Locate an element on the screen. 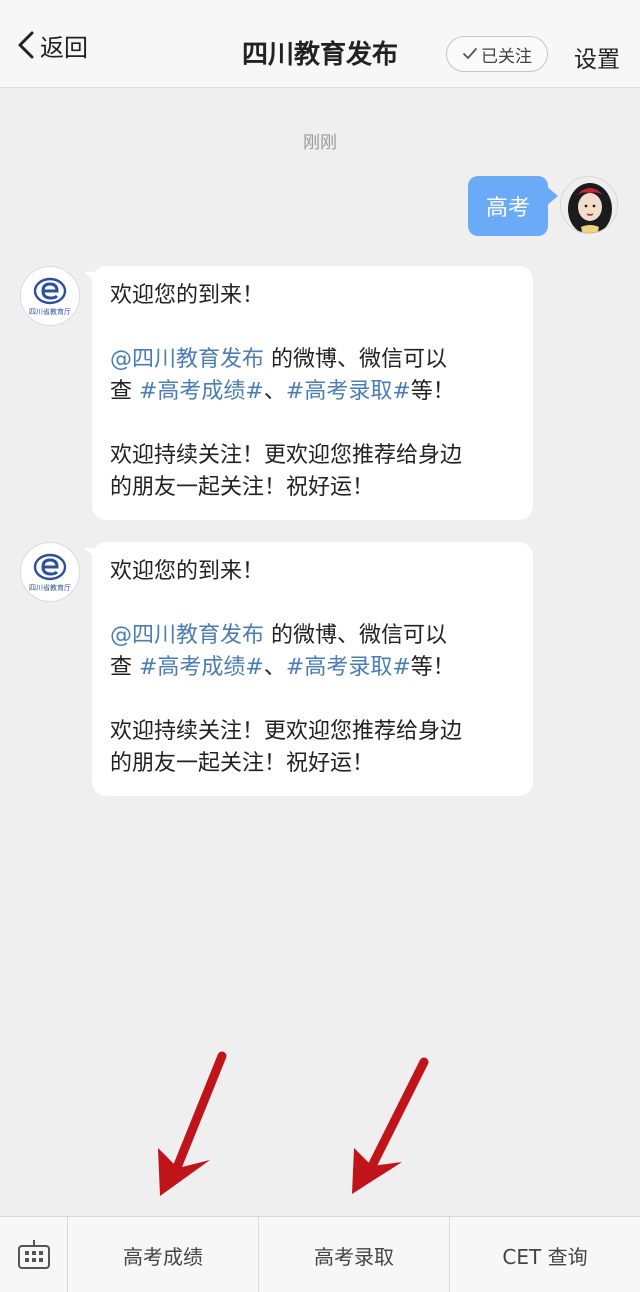 Image resolution: width=640 pixels, height=1292 pixels. settings-button: 设置 is located at coordinates (597, 57).